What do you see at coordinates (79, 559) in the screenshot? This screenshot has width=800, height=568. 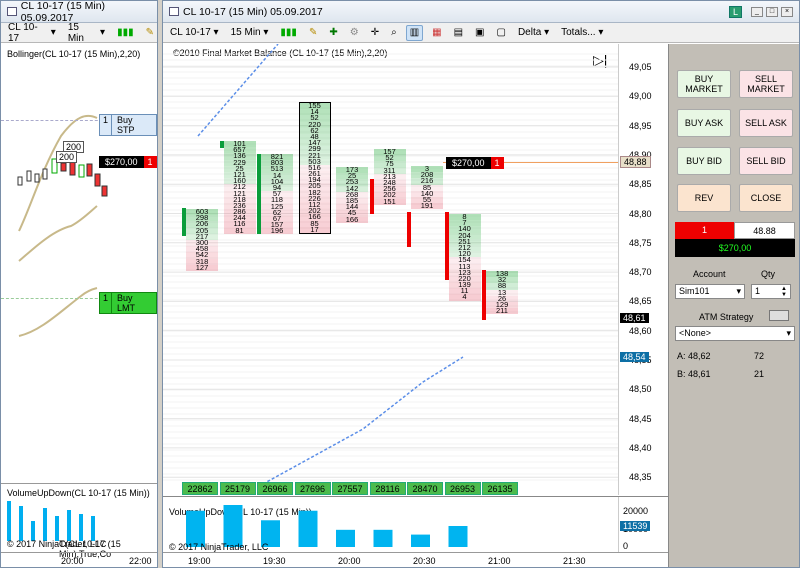 I see `left-time-axis: 20:00 22:00` at bounding box center [79, 559].